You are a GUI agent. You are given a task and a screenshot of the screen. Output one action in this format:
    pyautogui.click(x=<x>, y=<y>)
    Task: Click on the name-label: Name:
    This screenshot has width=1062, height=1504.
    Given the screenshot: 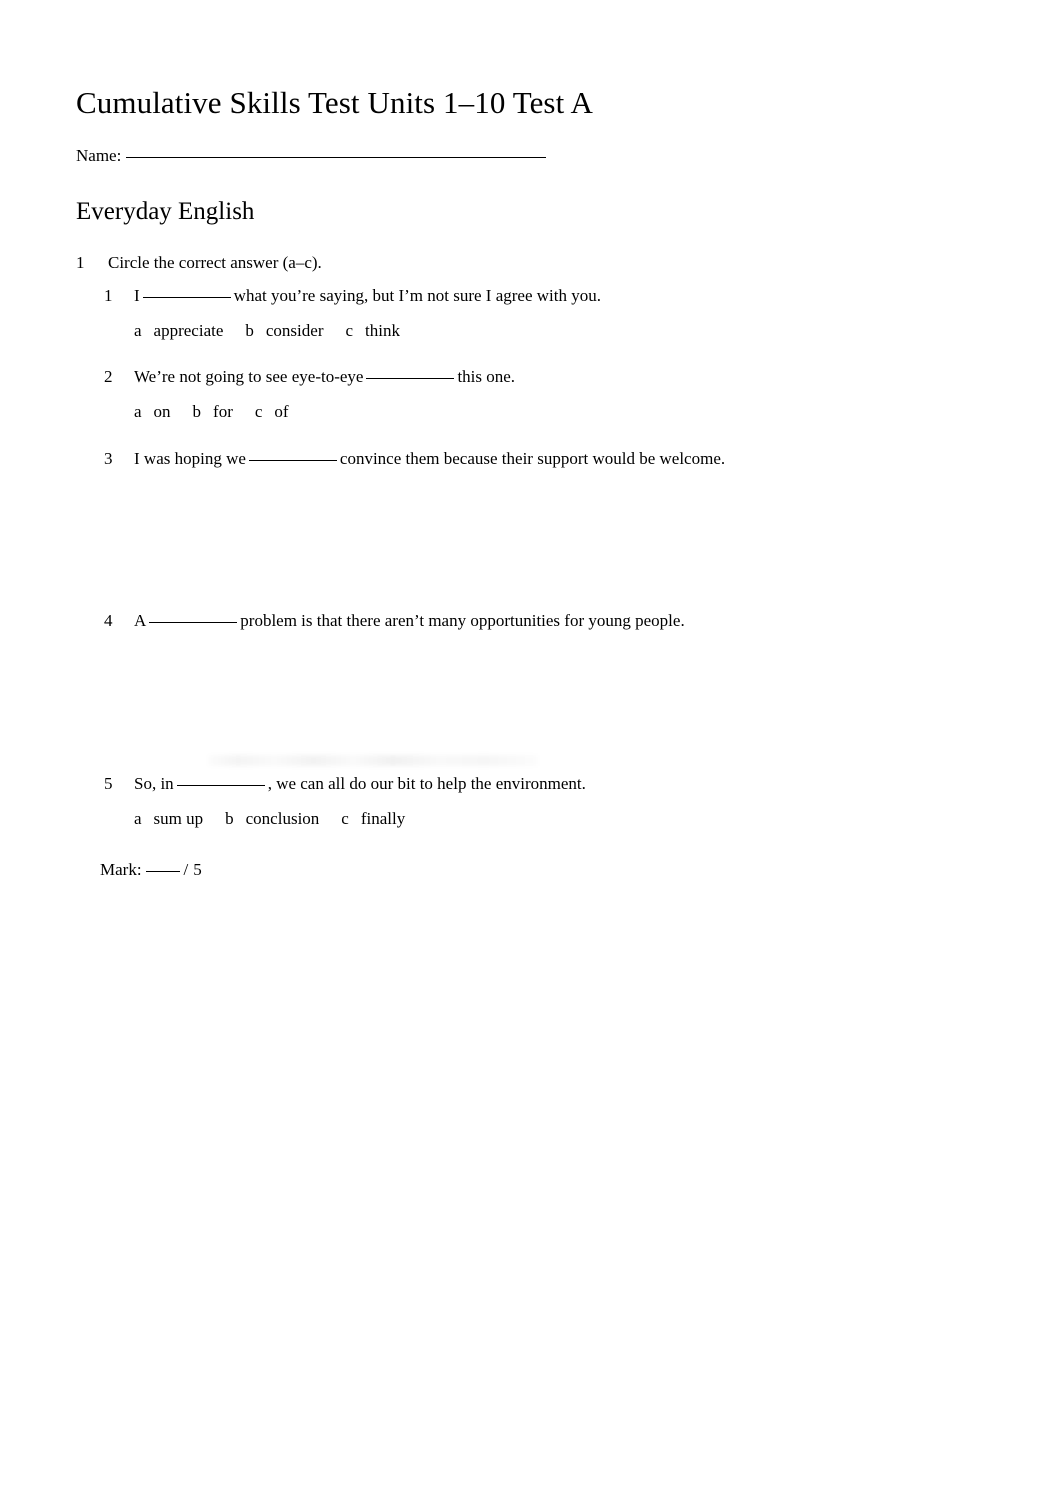 What is the action you would take?
    pyautogui.click(x=99, y=156)
    